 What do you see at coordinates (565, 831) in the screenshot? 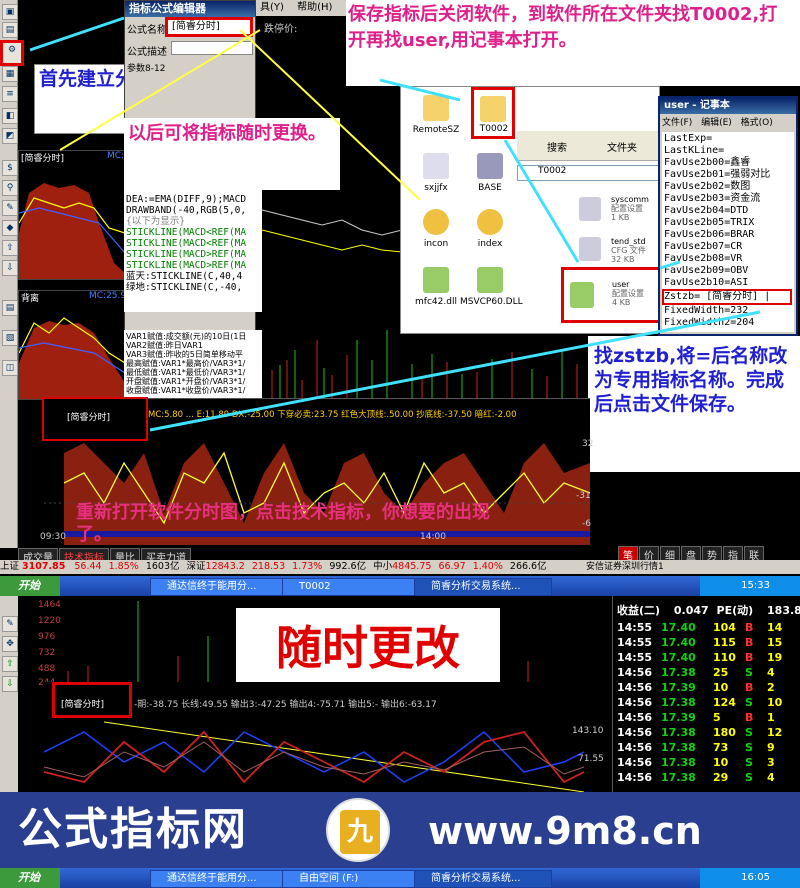
I see `footer-brand-url: www.9m8.cn` at bounding box center [565, 831].